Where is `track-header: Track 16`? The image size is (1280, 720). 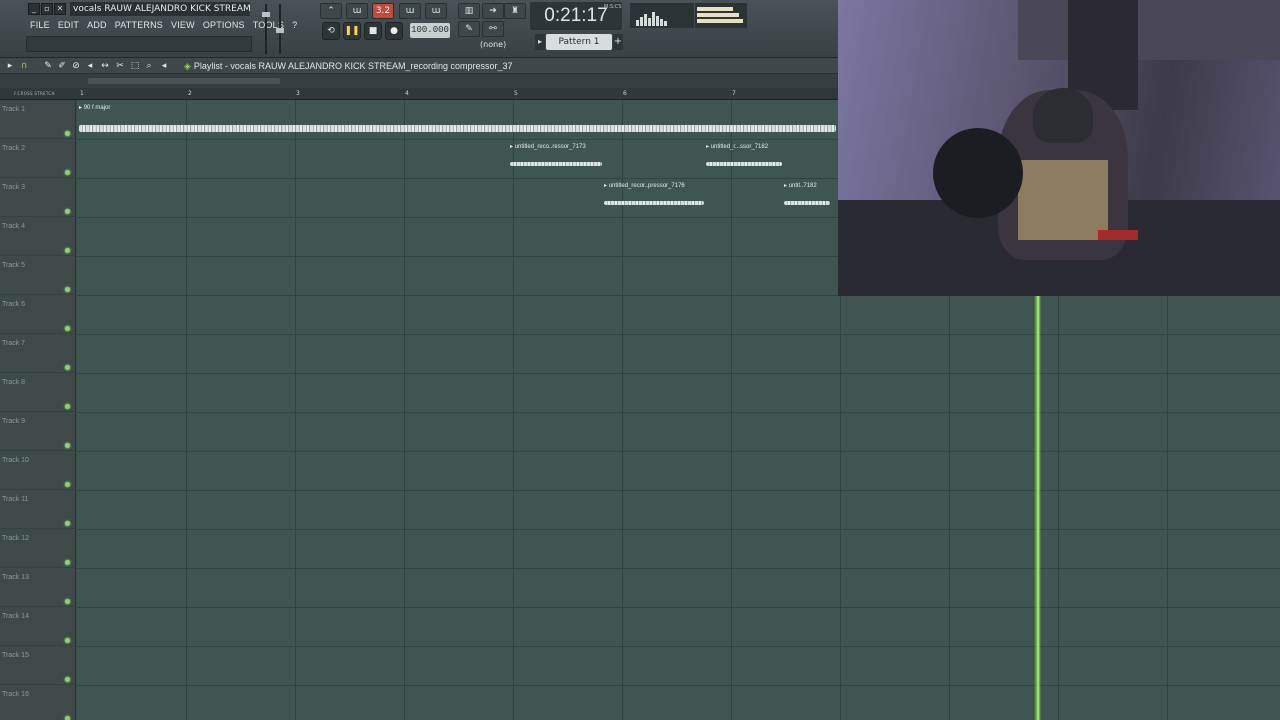 track-header: Track 16 is located at coordinates (38, 702).